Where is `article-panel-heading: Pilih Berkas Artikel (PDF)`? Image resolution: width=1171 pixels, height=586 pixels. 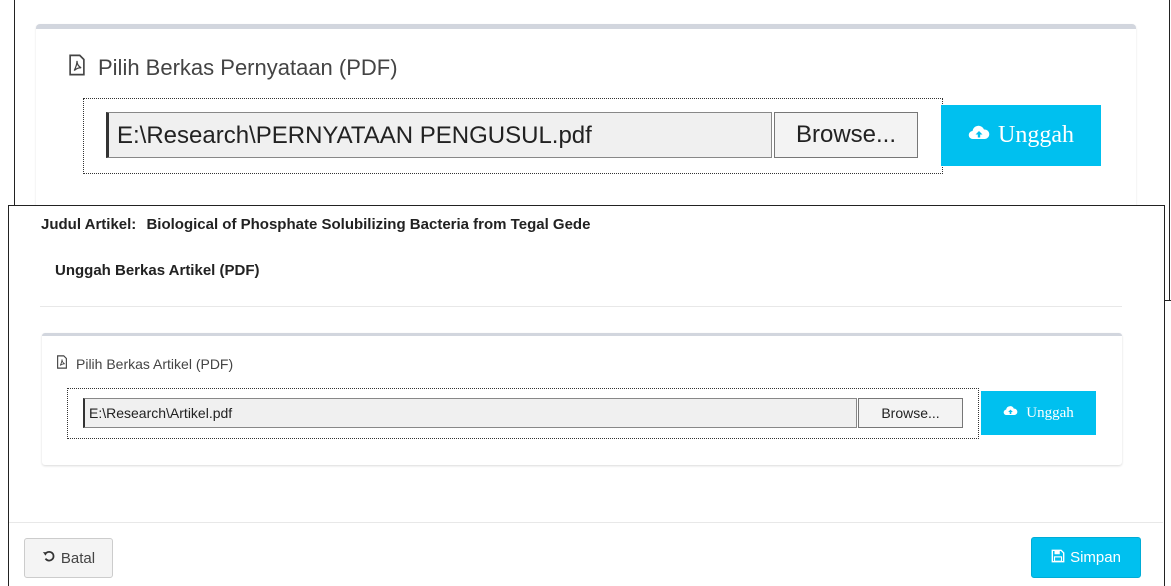 article-panel-heading: Pilih Berkas Artikel (PDF) is located at coordinates (144, 363).